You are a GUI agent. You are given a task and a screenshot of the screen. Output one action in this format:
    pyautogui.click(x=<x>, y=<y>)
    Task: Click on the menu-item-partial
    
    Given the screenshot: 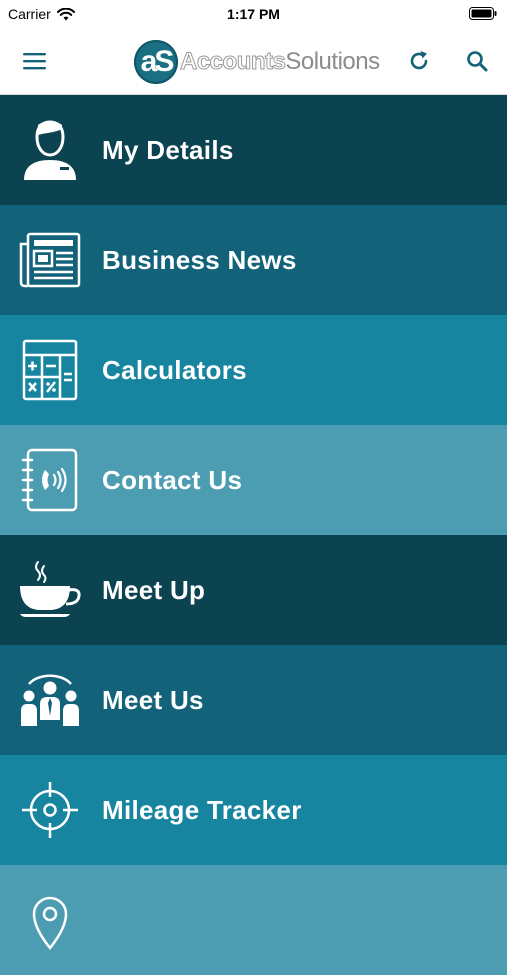 What is the action you would take?
    pyautogui.click(x=253, y=920)
    